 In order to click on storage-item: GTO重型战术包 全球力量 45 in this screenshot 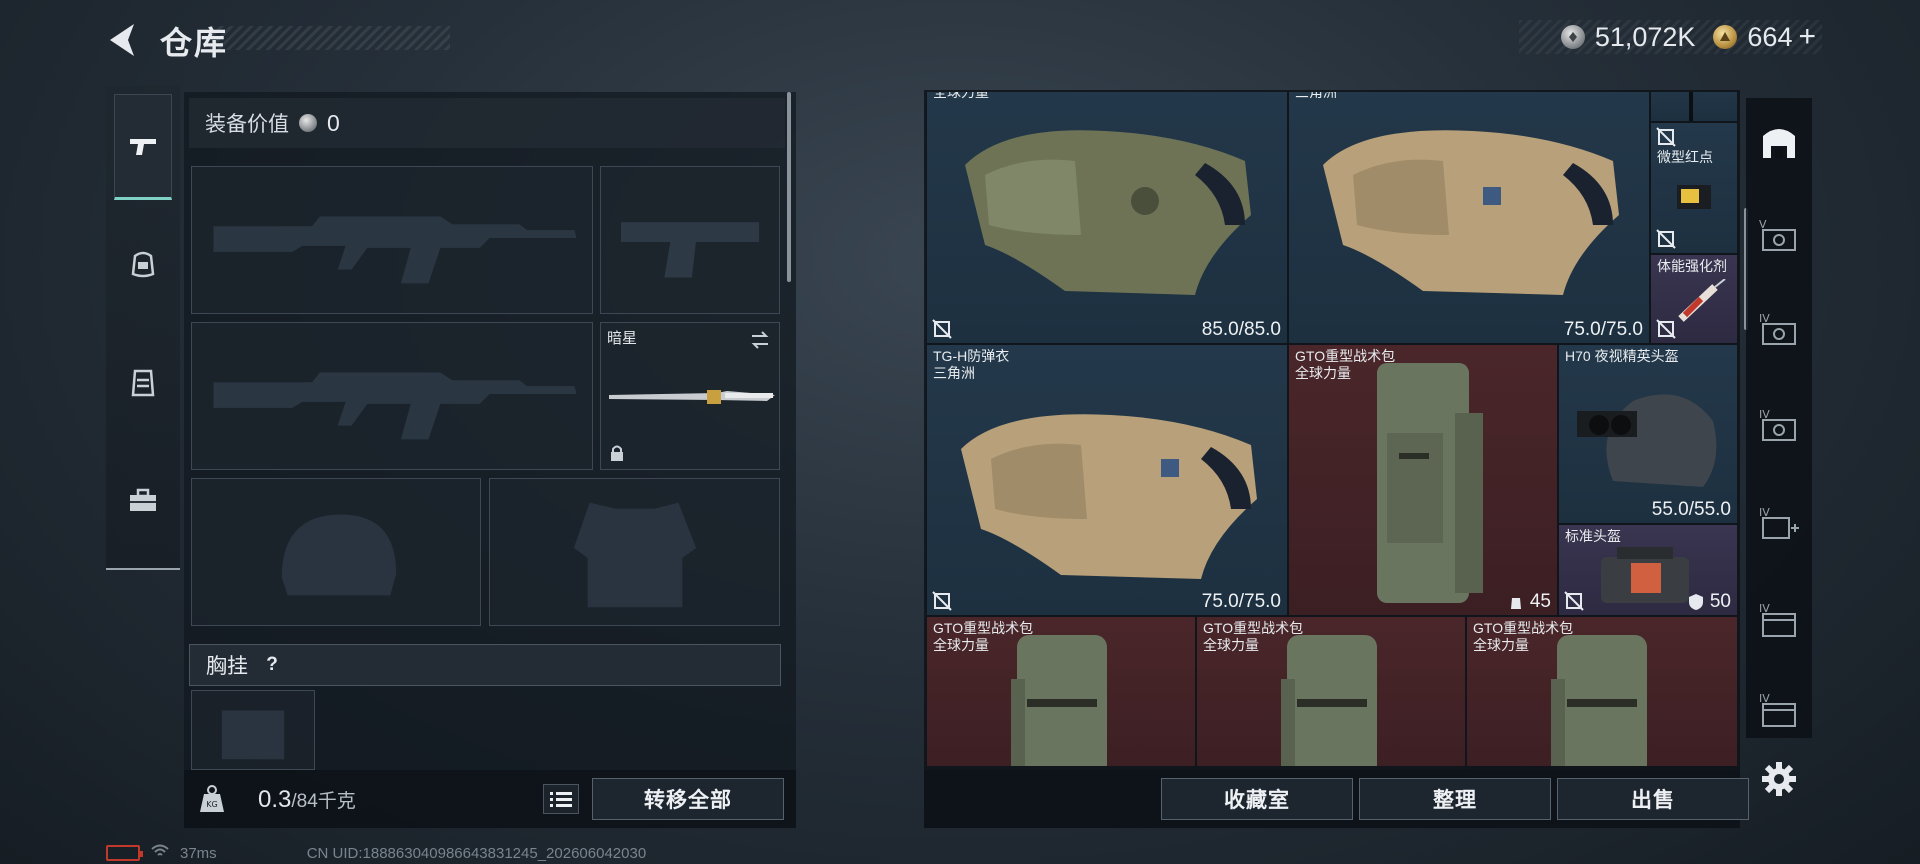, I will do `click(1423, 480)`.